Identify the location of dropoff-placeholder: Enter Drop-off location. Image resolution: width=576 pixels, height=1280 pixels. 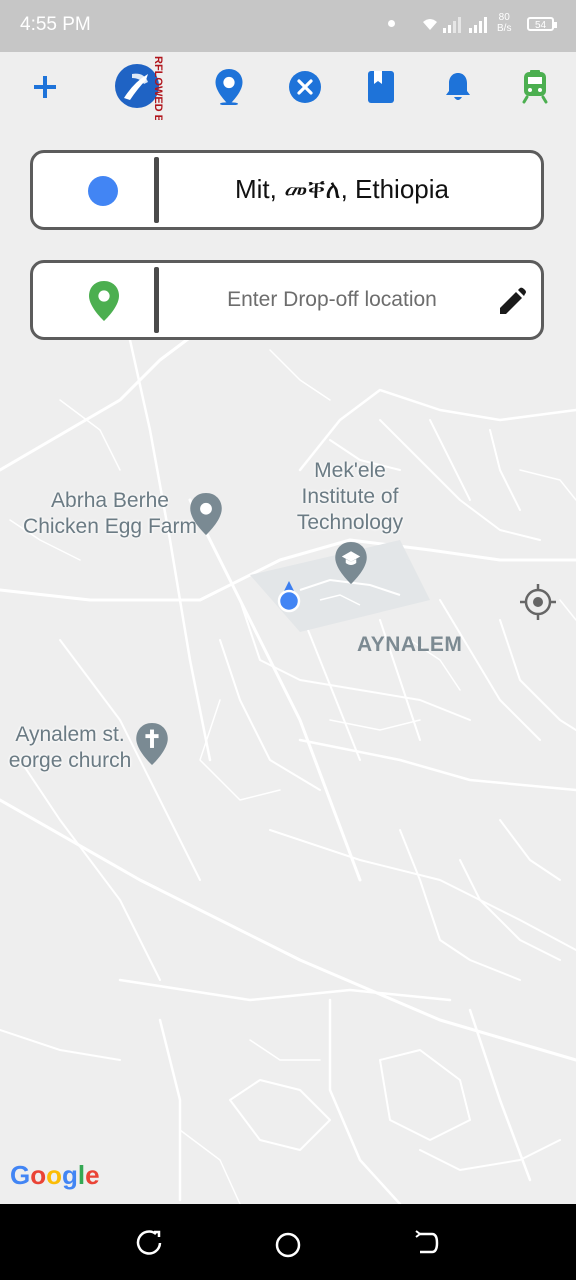
(332, 299).